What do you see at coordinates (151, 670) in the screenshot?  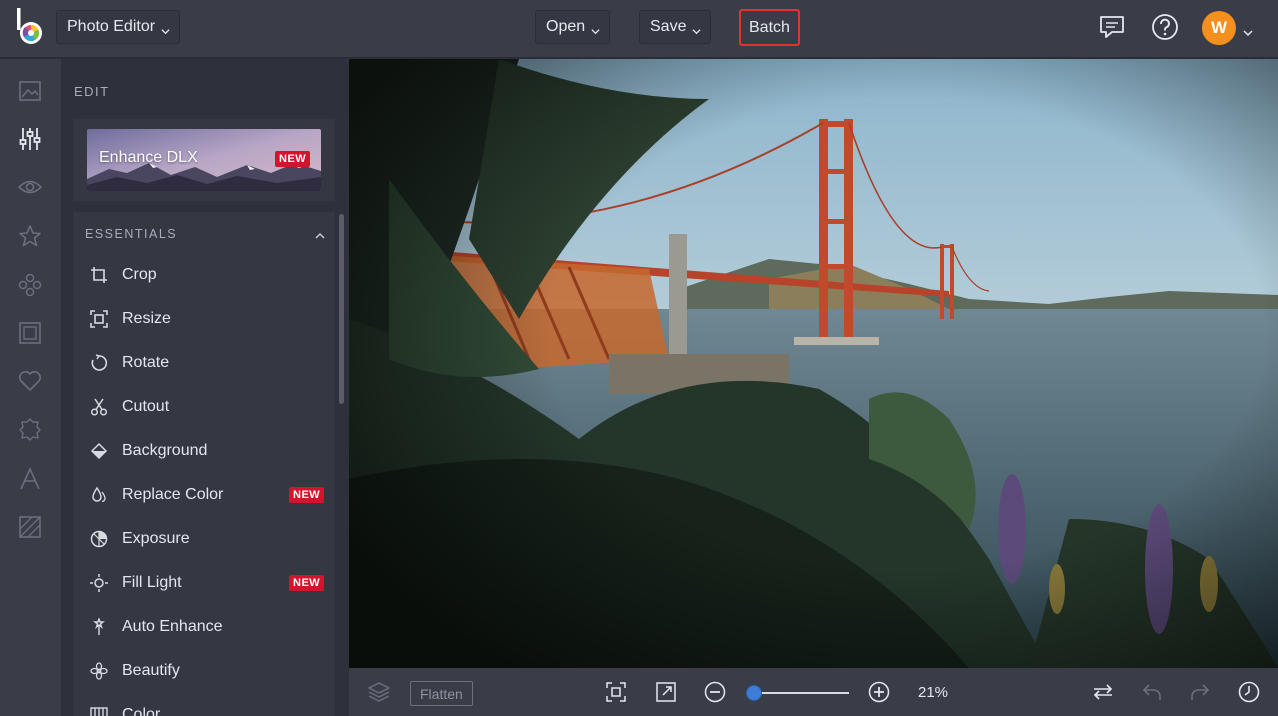 I see `tool-label: Beautify` at bounding box center [151, 670].